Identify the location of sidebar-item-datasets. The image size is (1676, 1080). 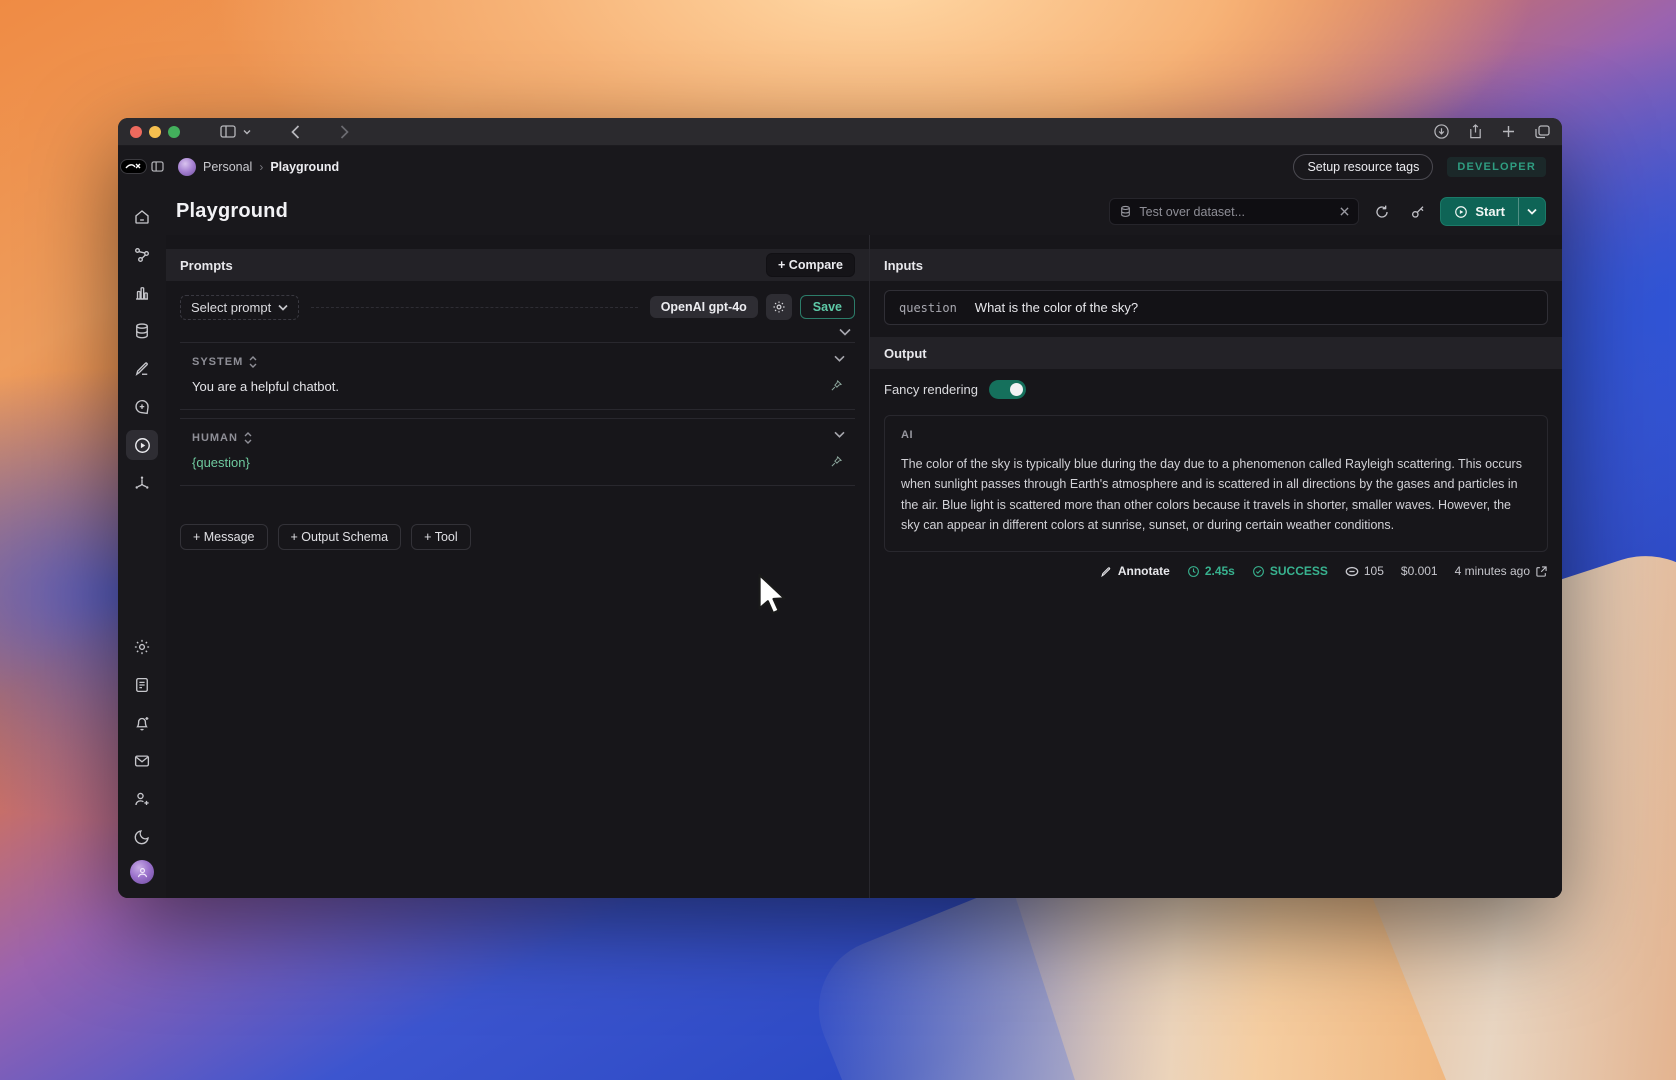
(142, 331).